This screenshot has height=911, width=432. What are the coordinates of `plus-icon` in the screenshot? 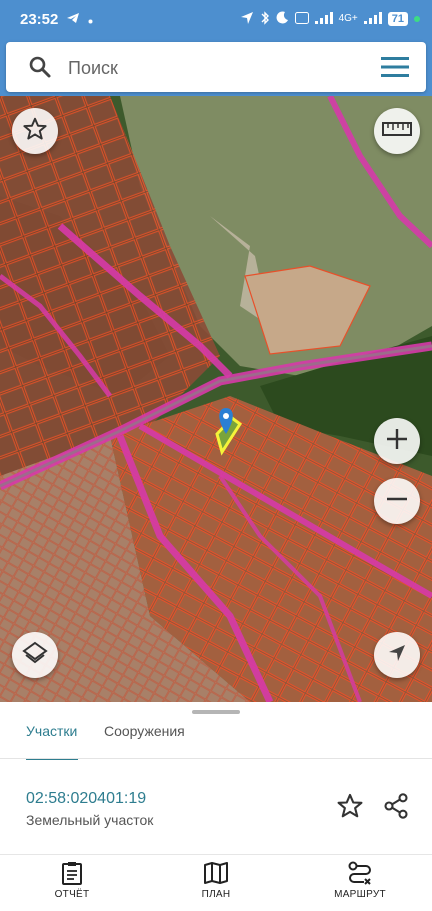 It's located at (397, 441).